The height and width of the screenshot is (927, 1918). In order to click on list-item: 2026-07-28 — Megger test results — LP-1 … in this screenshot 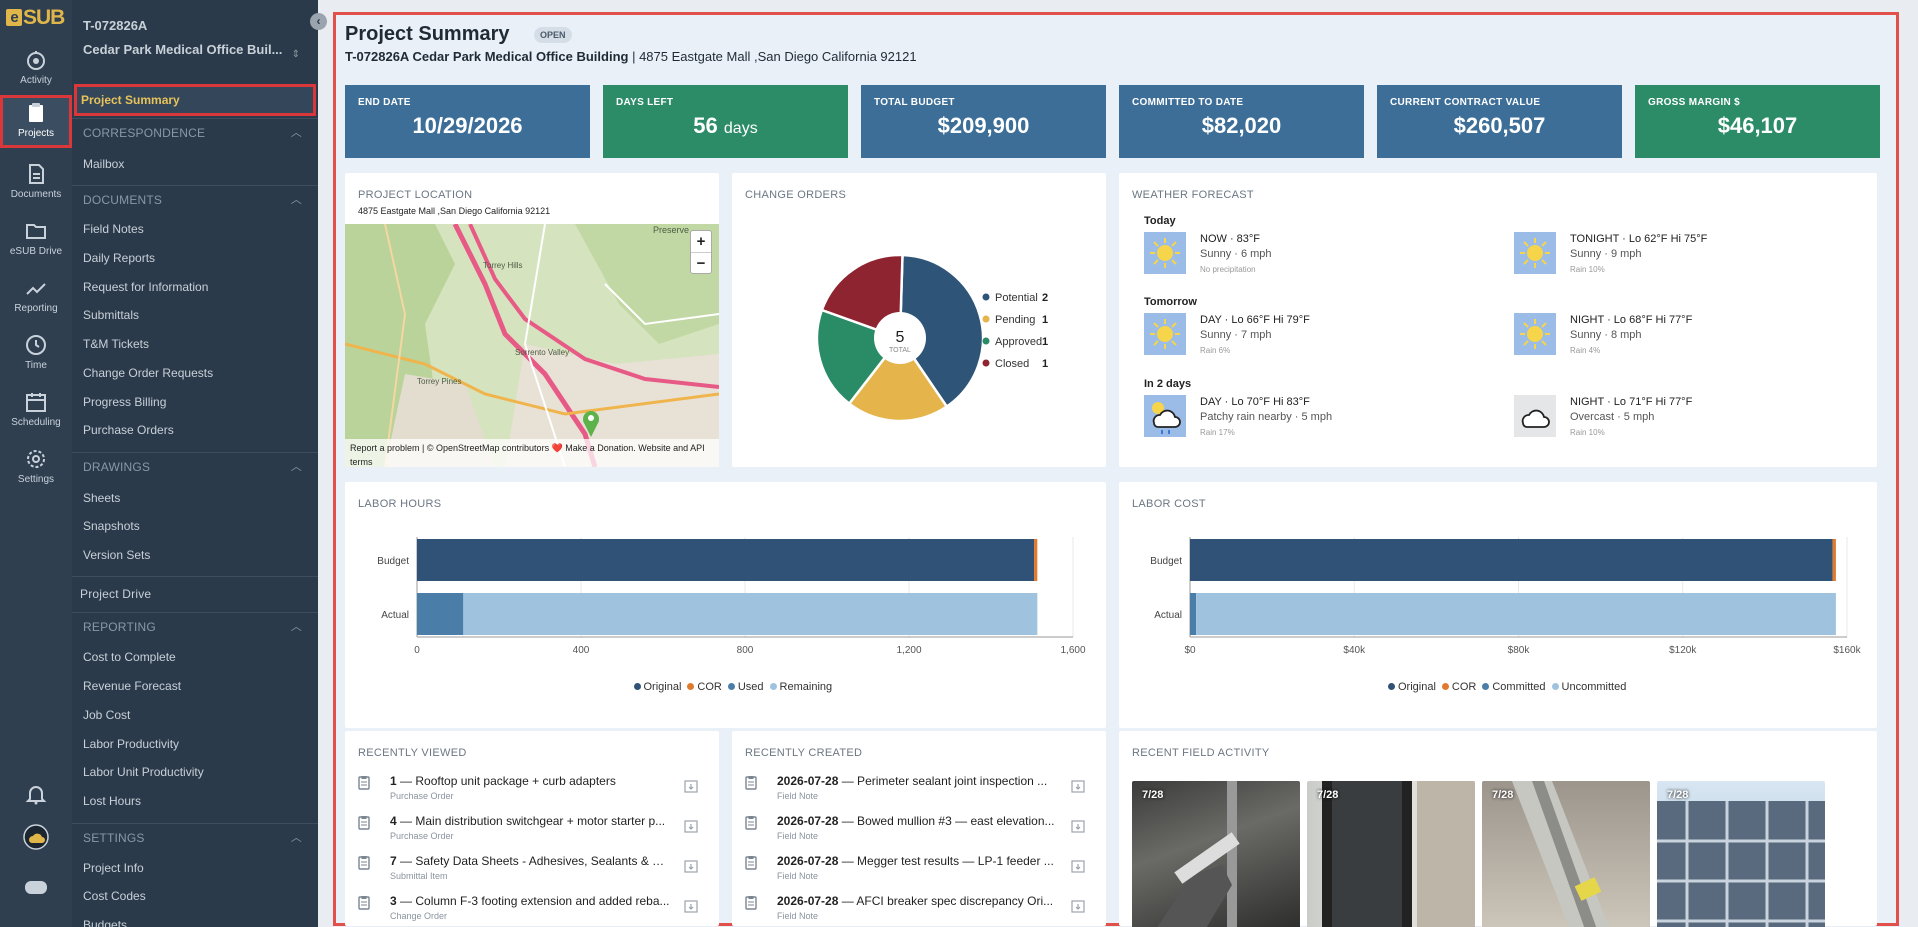, I will do `click(915, 872)`.